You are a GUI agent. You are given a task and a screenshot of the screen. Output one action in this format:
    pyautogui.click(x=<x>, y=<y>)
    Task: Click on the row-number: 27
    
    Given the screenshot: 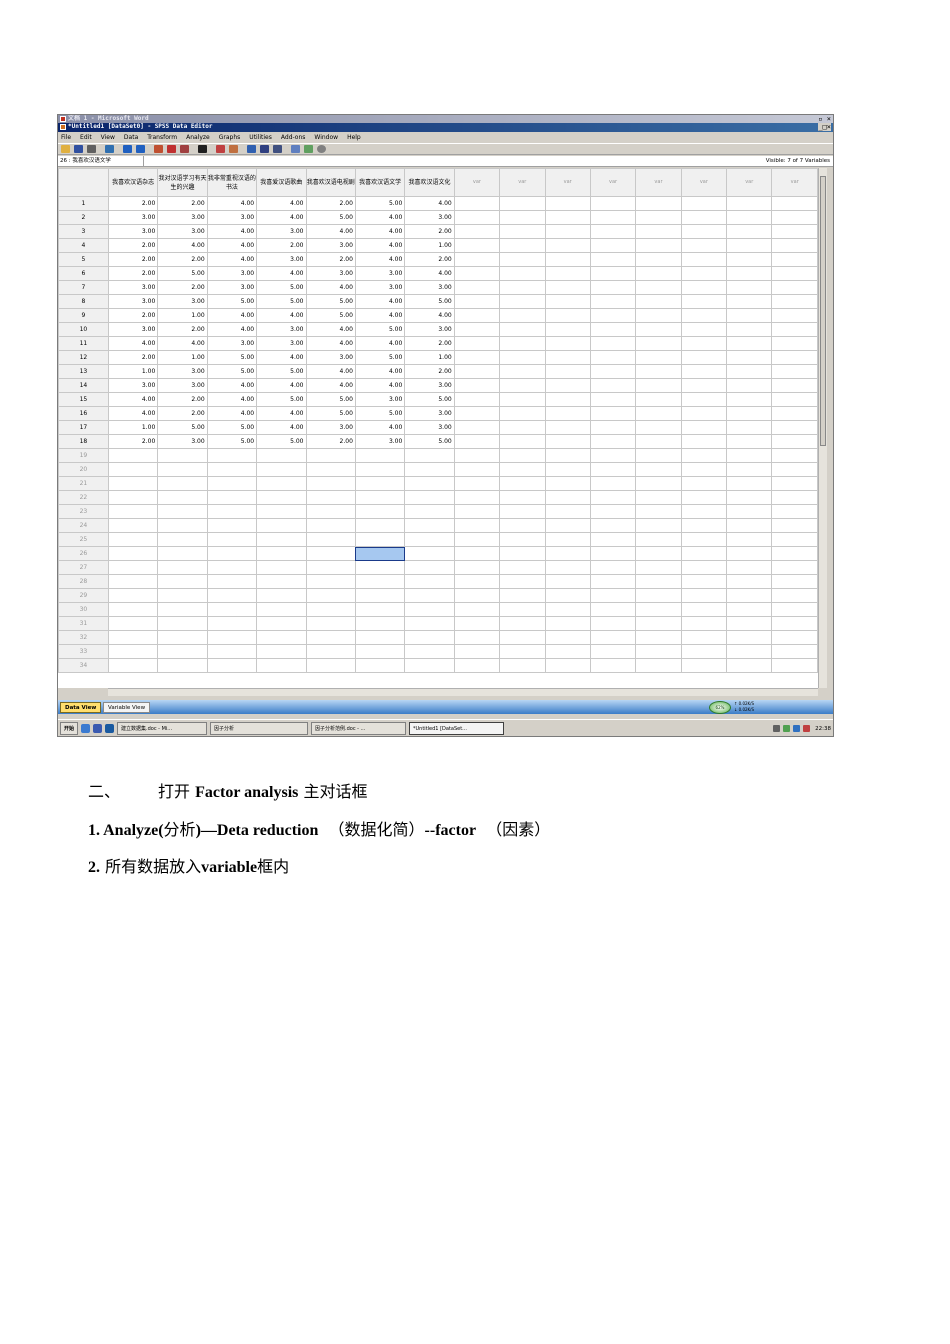 What is the action you would take?
    pyautogui.click(x=83, y=567)
    